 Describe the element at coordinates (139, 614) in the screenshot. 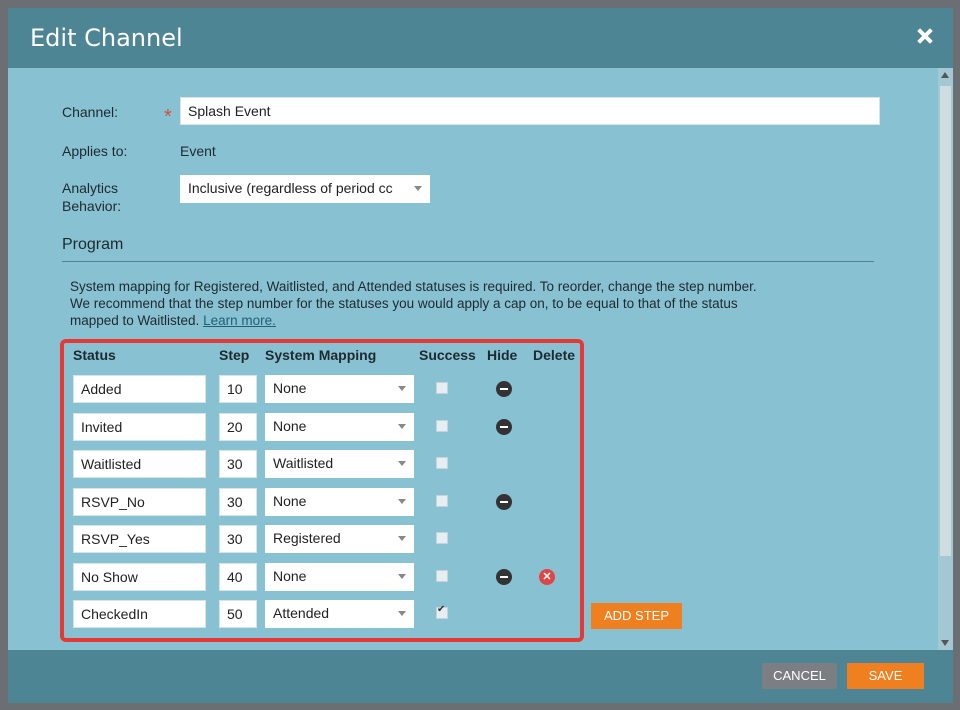

I see `status-input: CheckedIn` at that location.